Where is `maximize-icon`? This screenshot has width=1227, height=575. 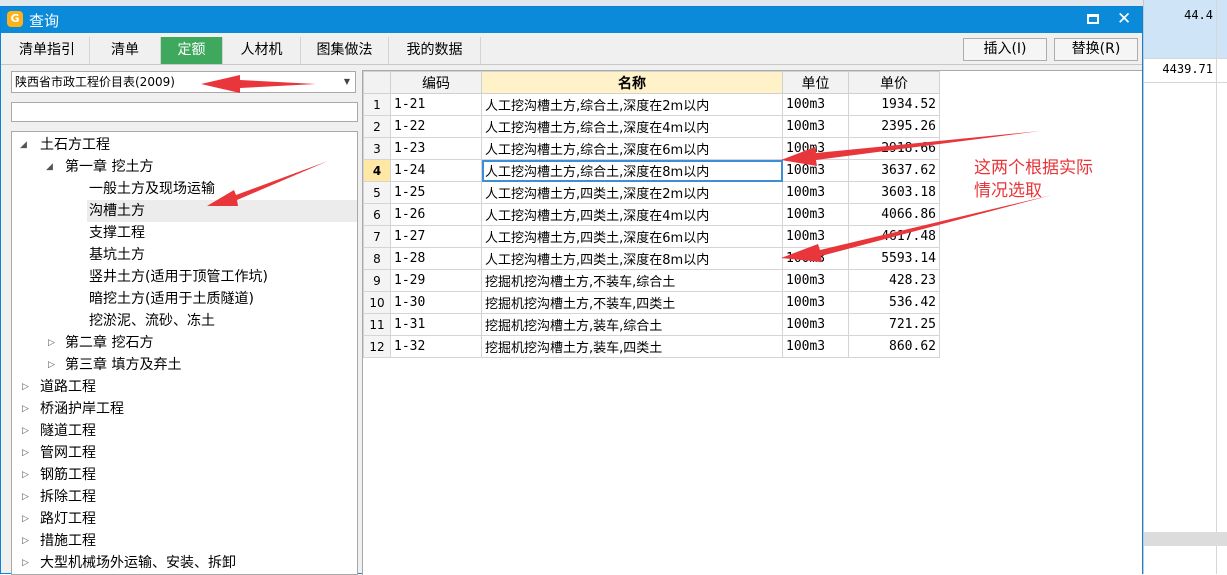
maximize-icon is located at coordinates (1093, 19).